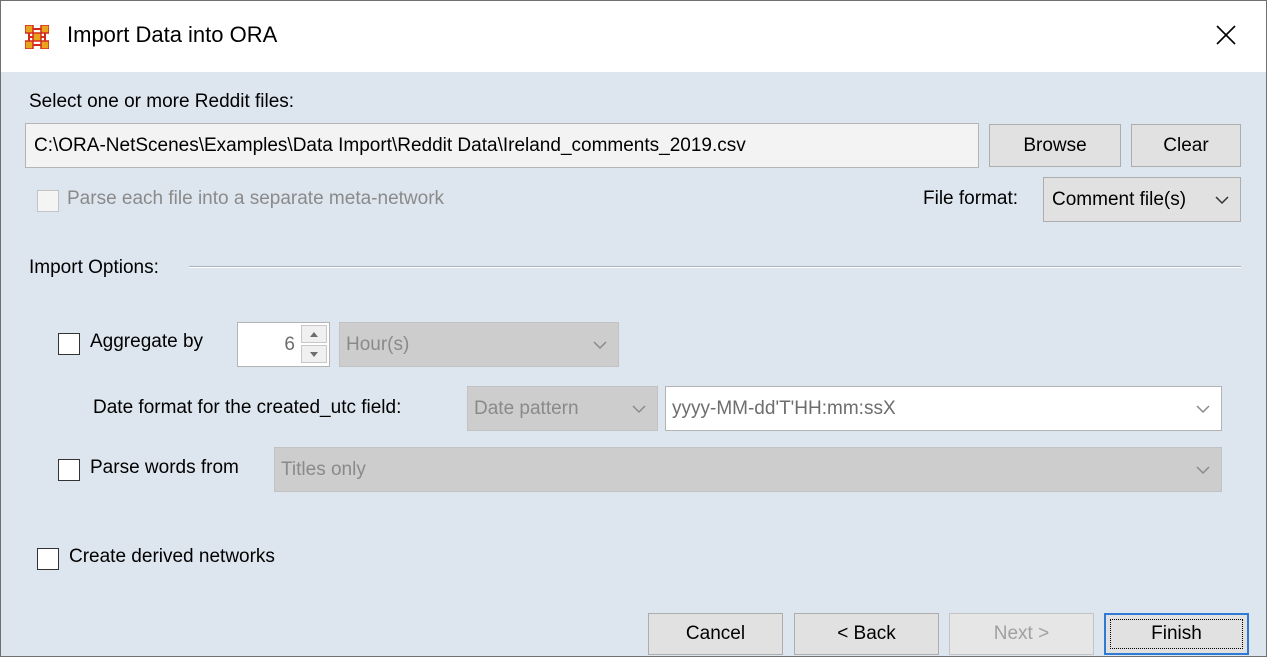 Image resolution: width=1267 pixels, height=657 pixels. What do you see at coordinates (37, 37) in the screenshot?
I see `ora-network-icon` at bounding box center [37, 37].